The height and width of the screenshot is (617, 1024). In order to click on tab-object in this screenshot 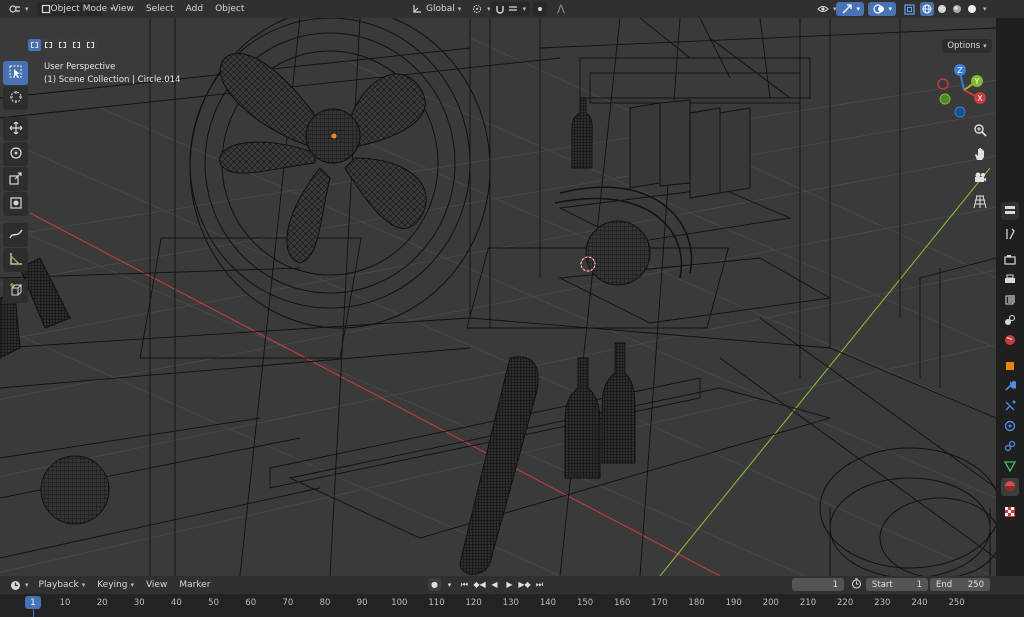, I will do `click(1010, 367)`.